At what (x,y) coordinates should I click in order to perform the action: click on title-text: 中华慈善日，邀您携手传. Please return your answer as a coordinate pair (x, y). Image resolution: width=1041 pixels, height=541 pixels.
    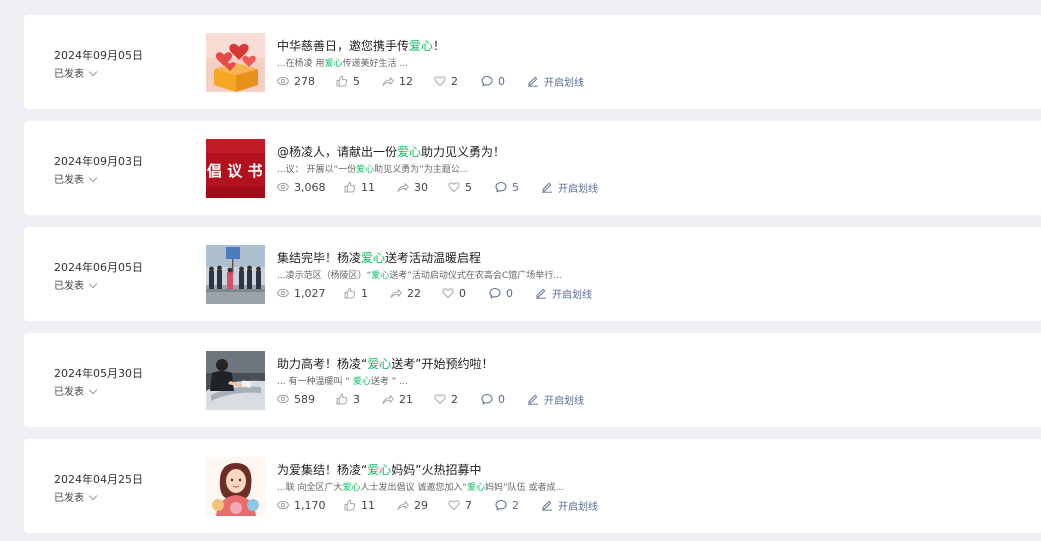
    Looking at the image, I should click on (343, 46).